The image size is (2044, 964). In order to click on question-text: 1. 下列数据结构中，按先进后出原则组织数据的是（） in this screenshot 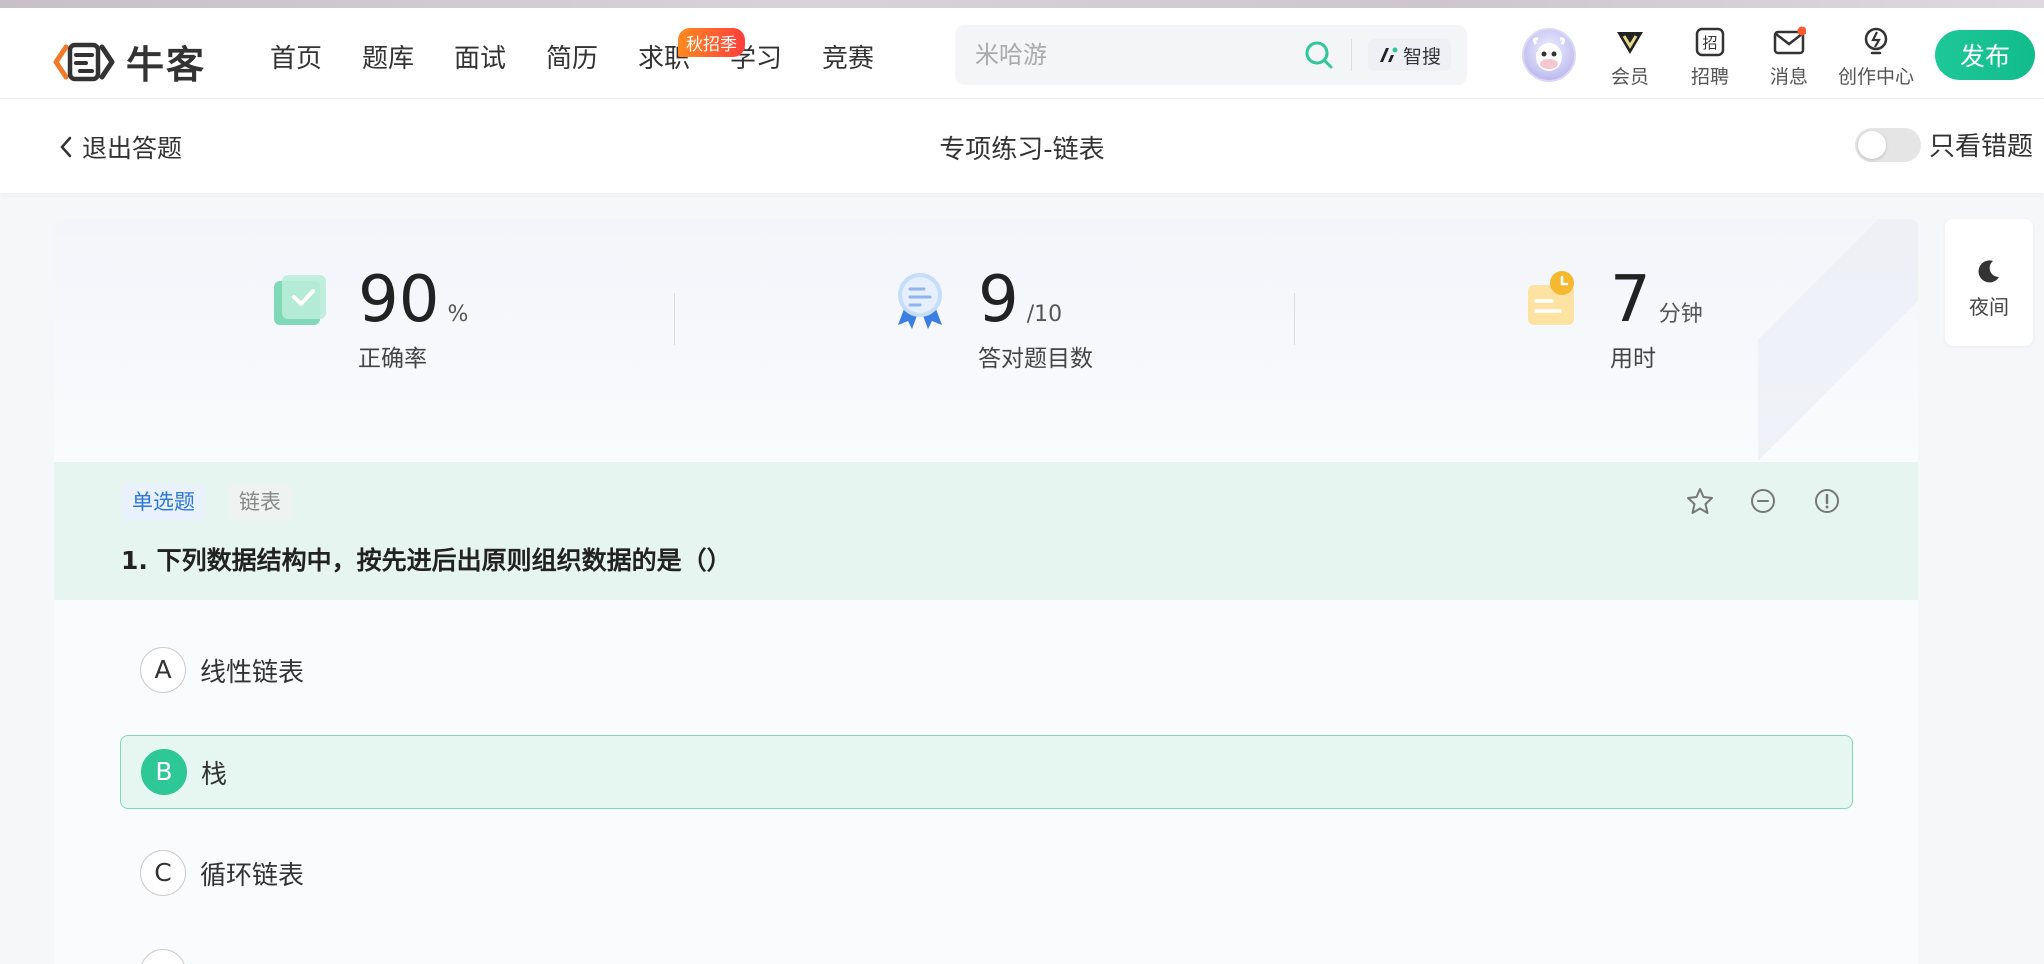, I will do `click(426, 560)`.